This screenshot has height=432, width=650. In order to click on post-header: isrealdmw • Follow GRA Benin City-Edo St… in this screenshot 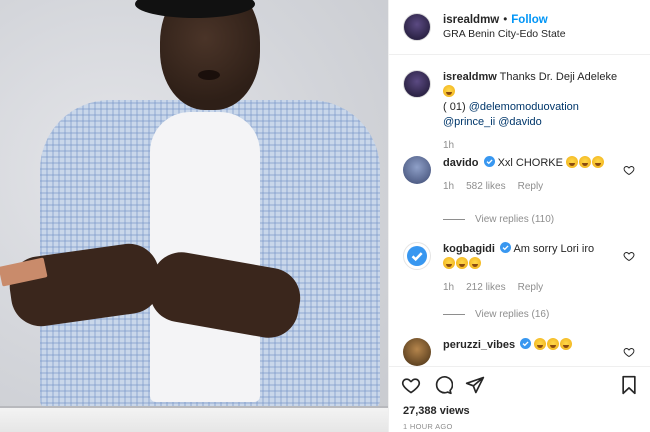, I will do `click(519, 27)`.